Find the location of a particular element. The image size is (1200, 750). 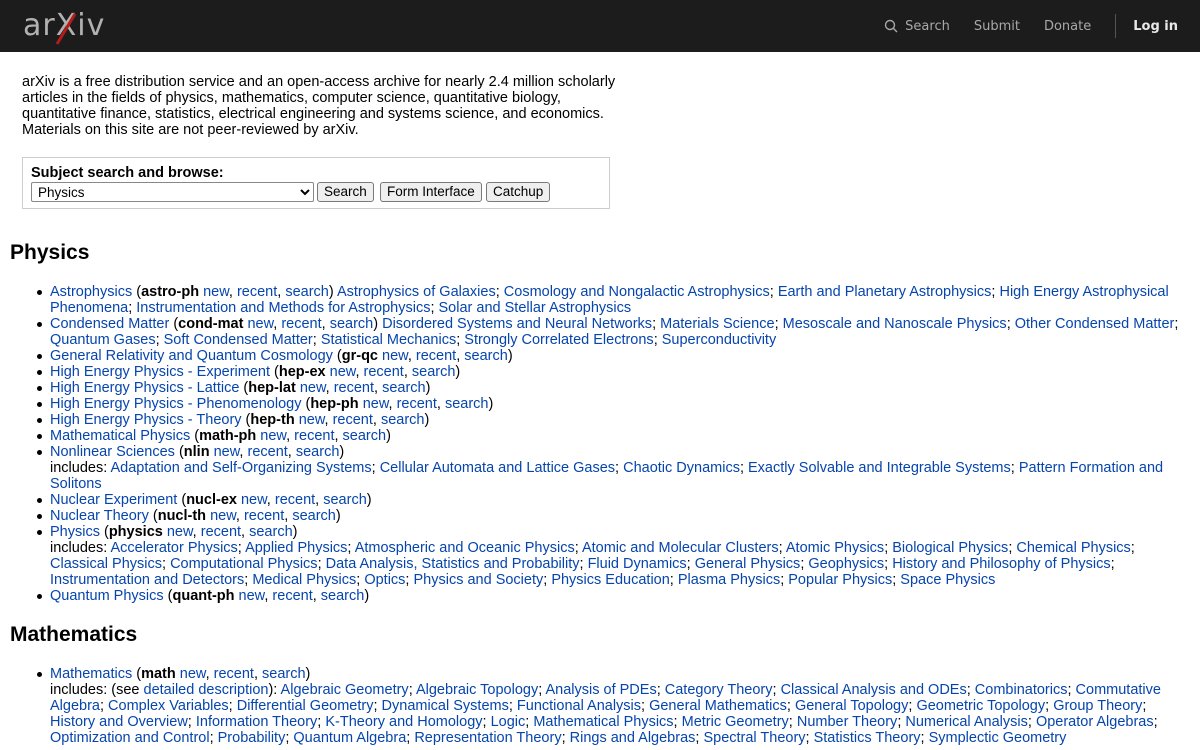

subcategory-link-cosmology-and-nongalactic-astrophysics: Cosmology and Nongalactic Astrophysics is located at coordinates (637, 292).